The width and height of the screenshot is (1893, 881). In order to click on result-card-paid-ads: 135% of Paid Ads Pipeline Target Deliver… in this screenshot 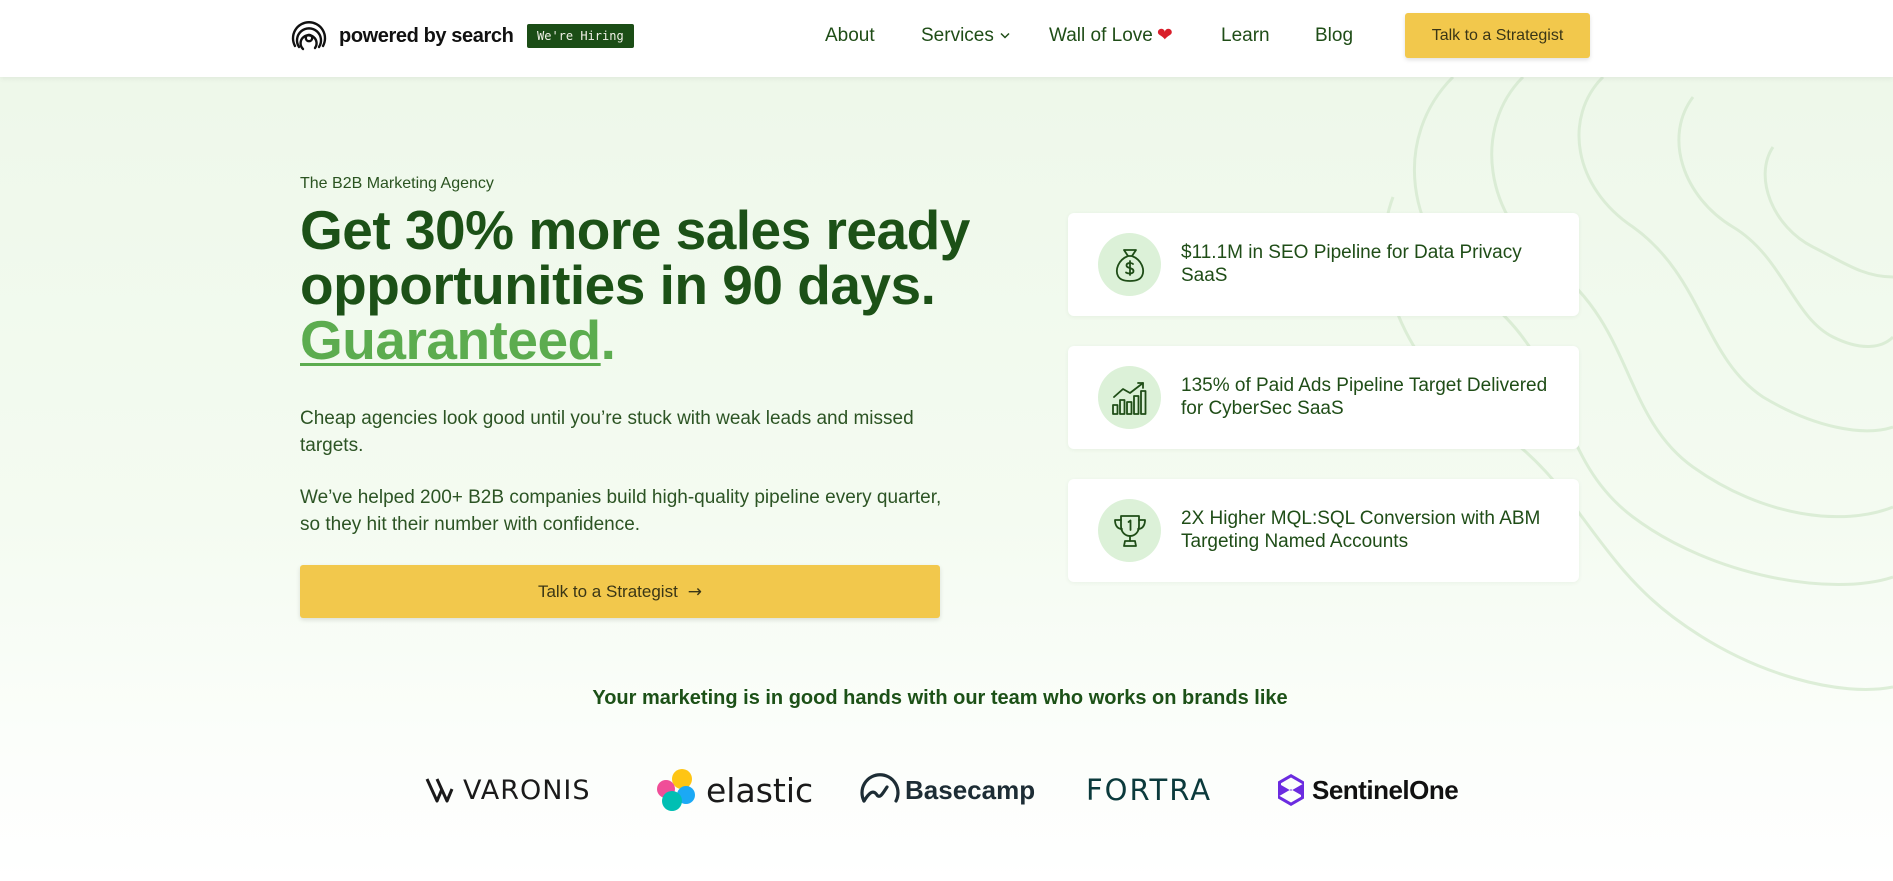, I will do `click(1323, 397)`.